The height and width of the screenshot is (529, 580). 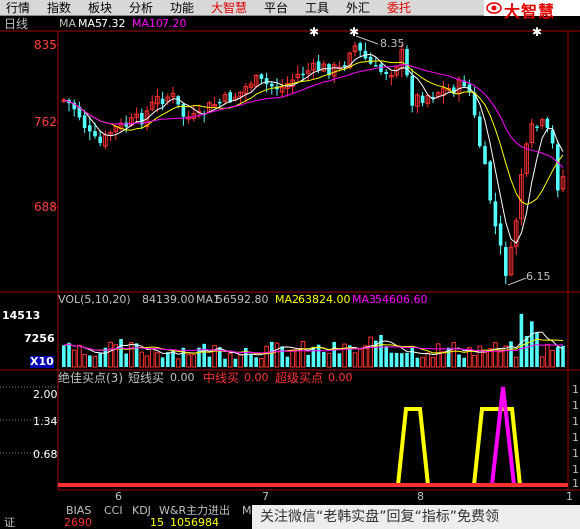 What do you see at coordinates (247, 510) in the screenshot?
I see `tab-more: M` at bounding box center [247, 510].